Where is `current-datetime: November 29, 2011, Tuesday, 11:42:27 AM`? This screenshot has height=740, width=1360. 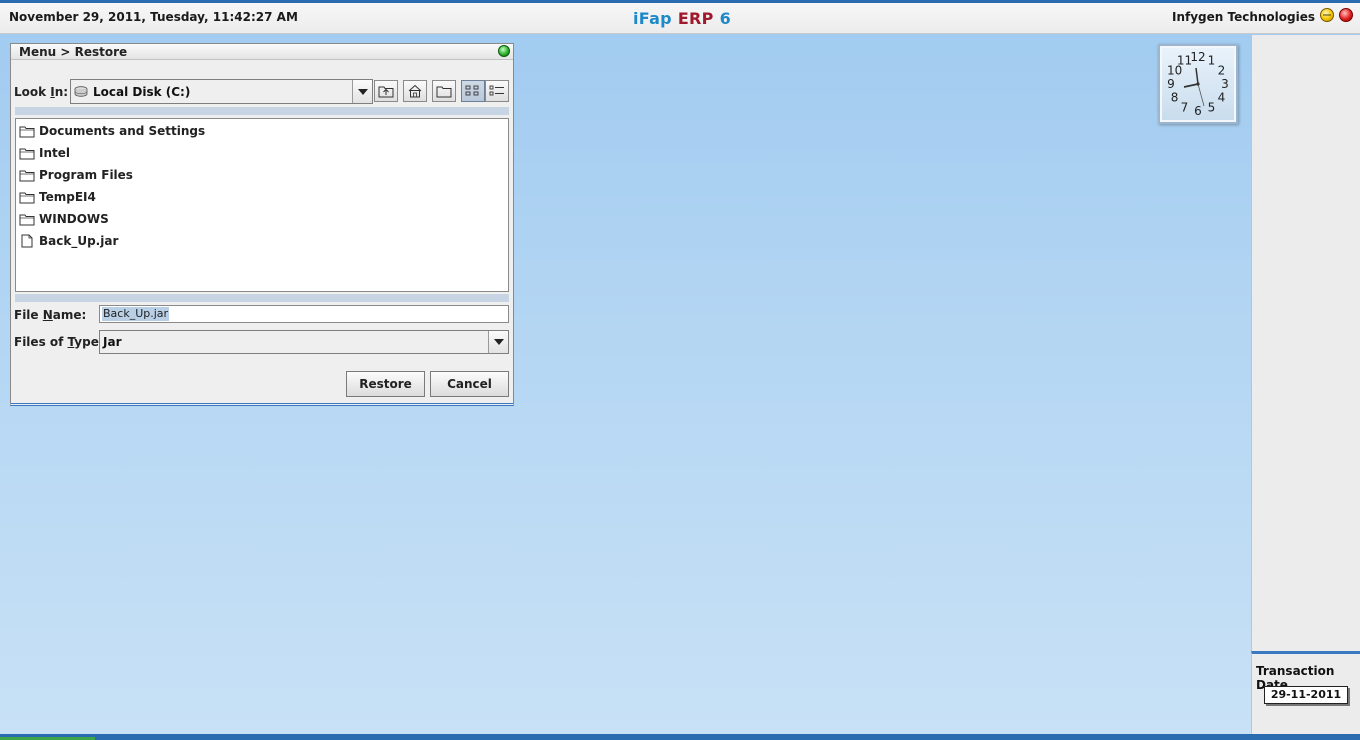 current-datetime: November 29, 2011, Tuesday, 11:42:27 AM is located at coordinates (153, 17).